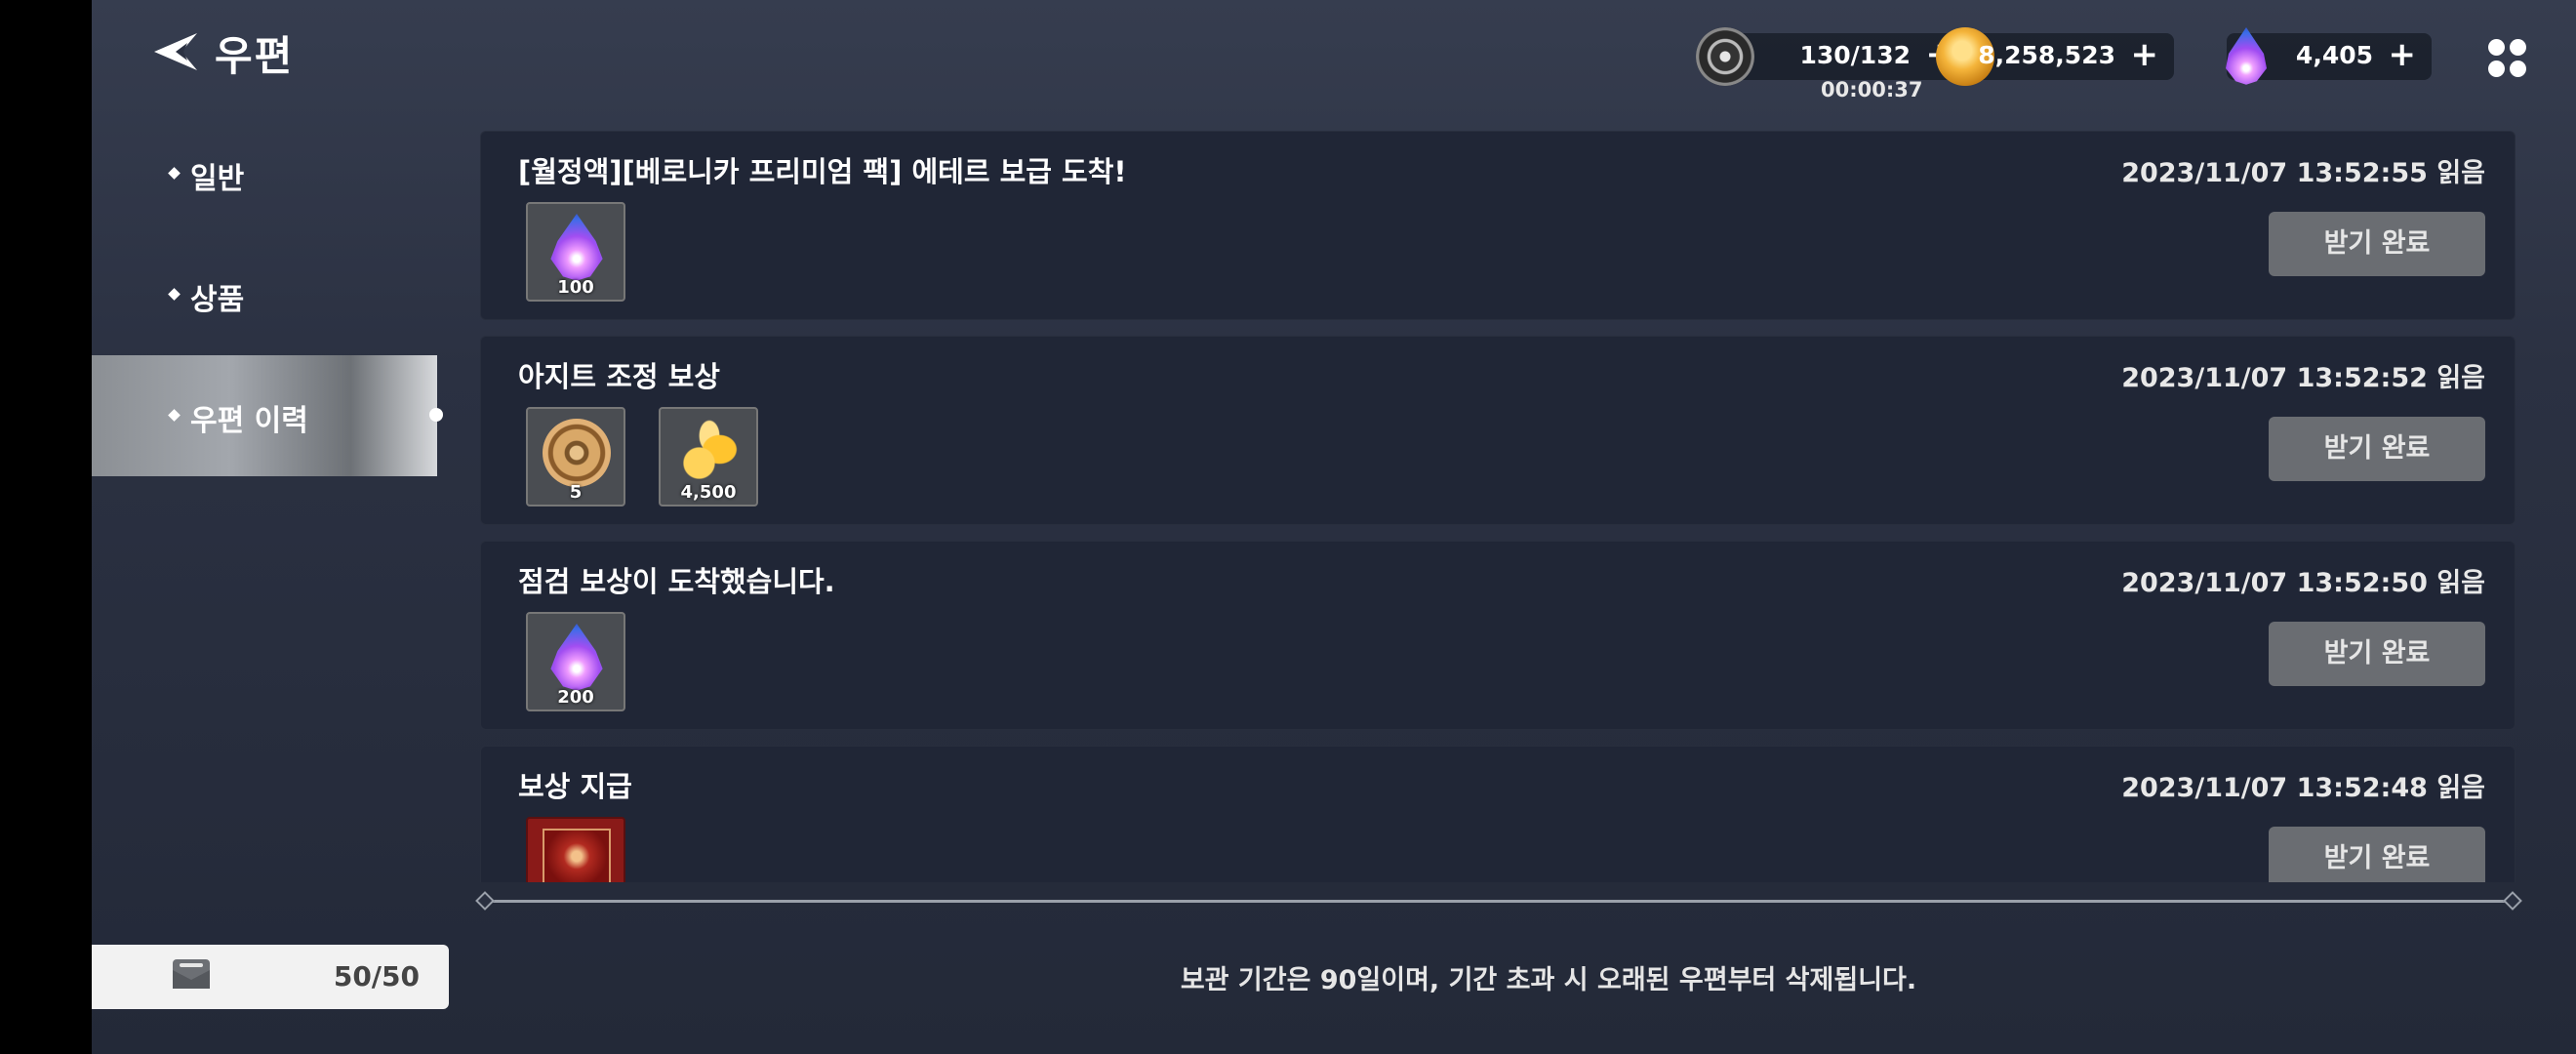 This screenshot has height=1054, width=2576. What do you see at coordinates (2334, 55) in the screenshot?
I see `gem-value: 4,405` at bounding box center [2334, 55].